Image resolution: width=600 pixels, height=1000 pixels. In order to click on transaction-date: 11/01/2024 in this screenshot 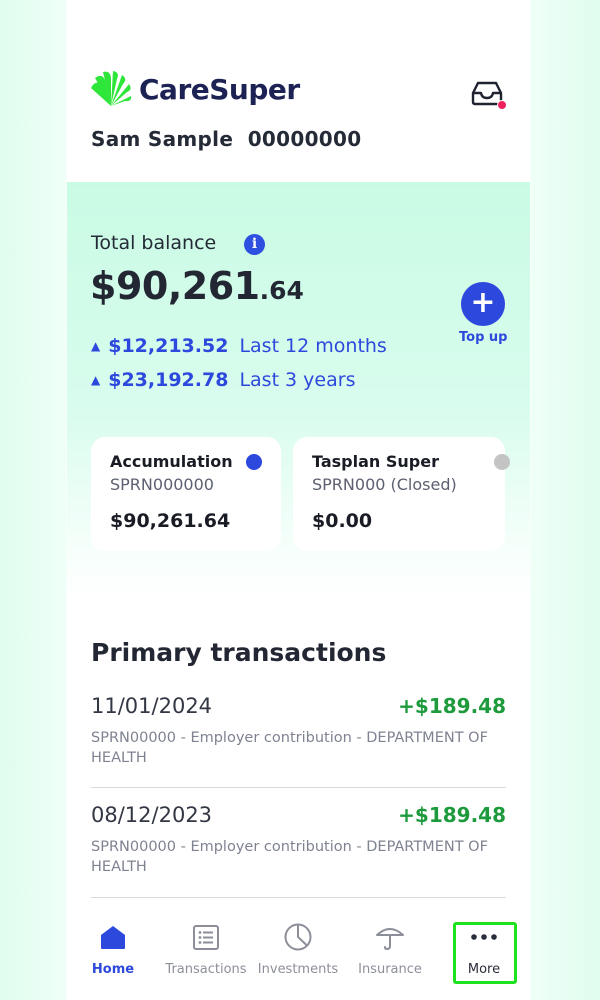, I will do `click(152, 706)`.